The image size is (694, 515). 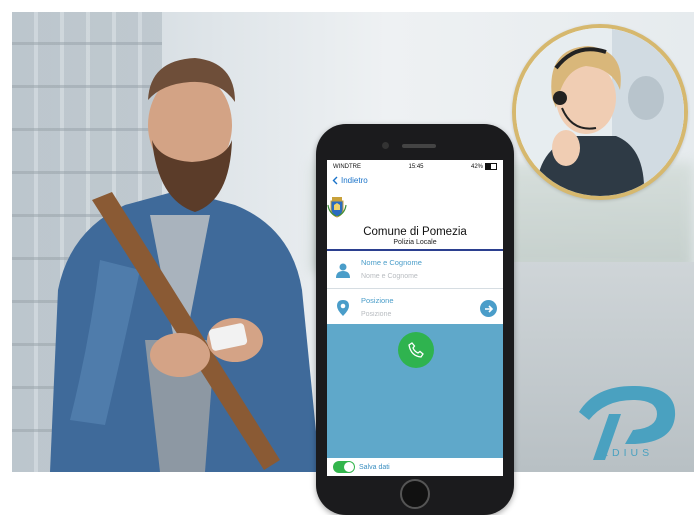 I want to click on call-button, so click(x=416, y=350).